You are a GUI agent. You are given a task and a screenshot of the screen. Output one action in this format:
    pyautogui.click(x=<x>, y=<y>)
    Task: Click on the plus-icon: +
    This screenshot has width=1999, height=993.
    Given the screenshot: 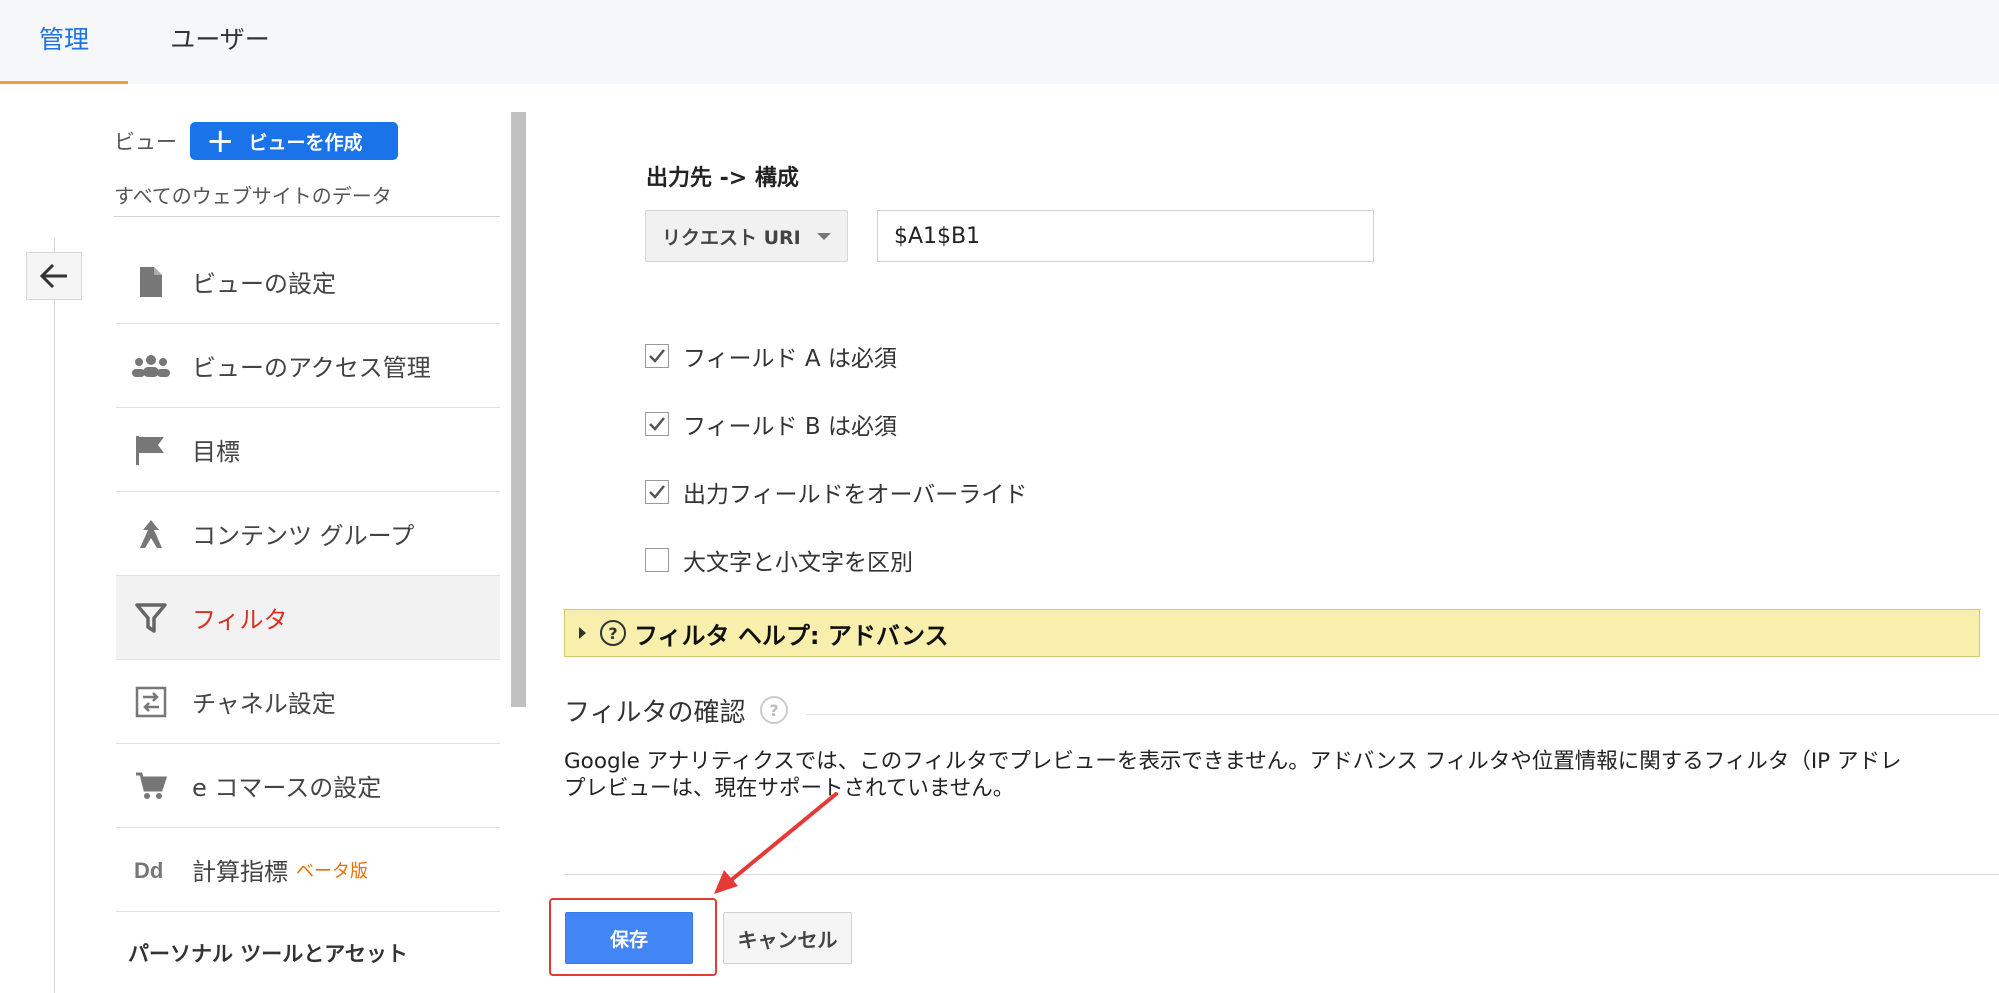 What is the action you would take?
    pyautogui.click(x=220, y=141)
    